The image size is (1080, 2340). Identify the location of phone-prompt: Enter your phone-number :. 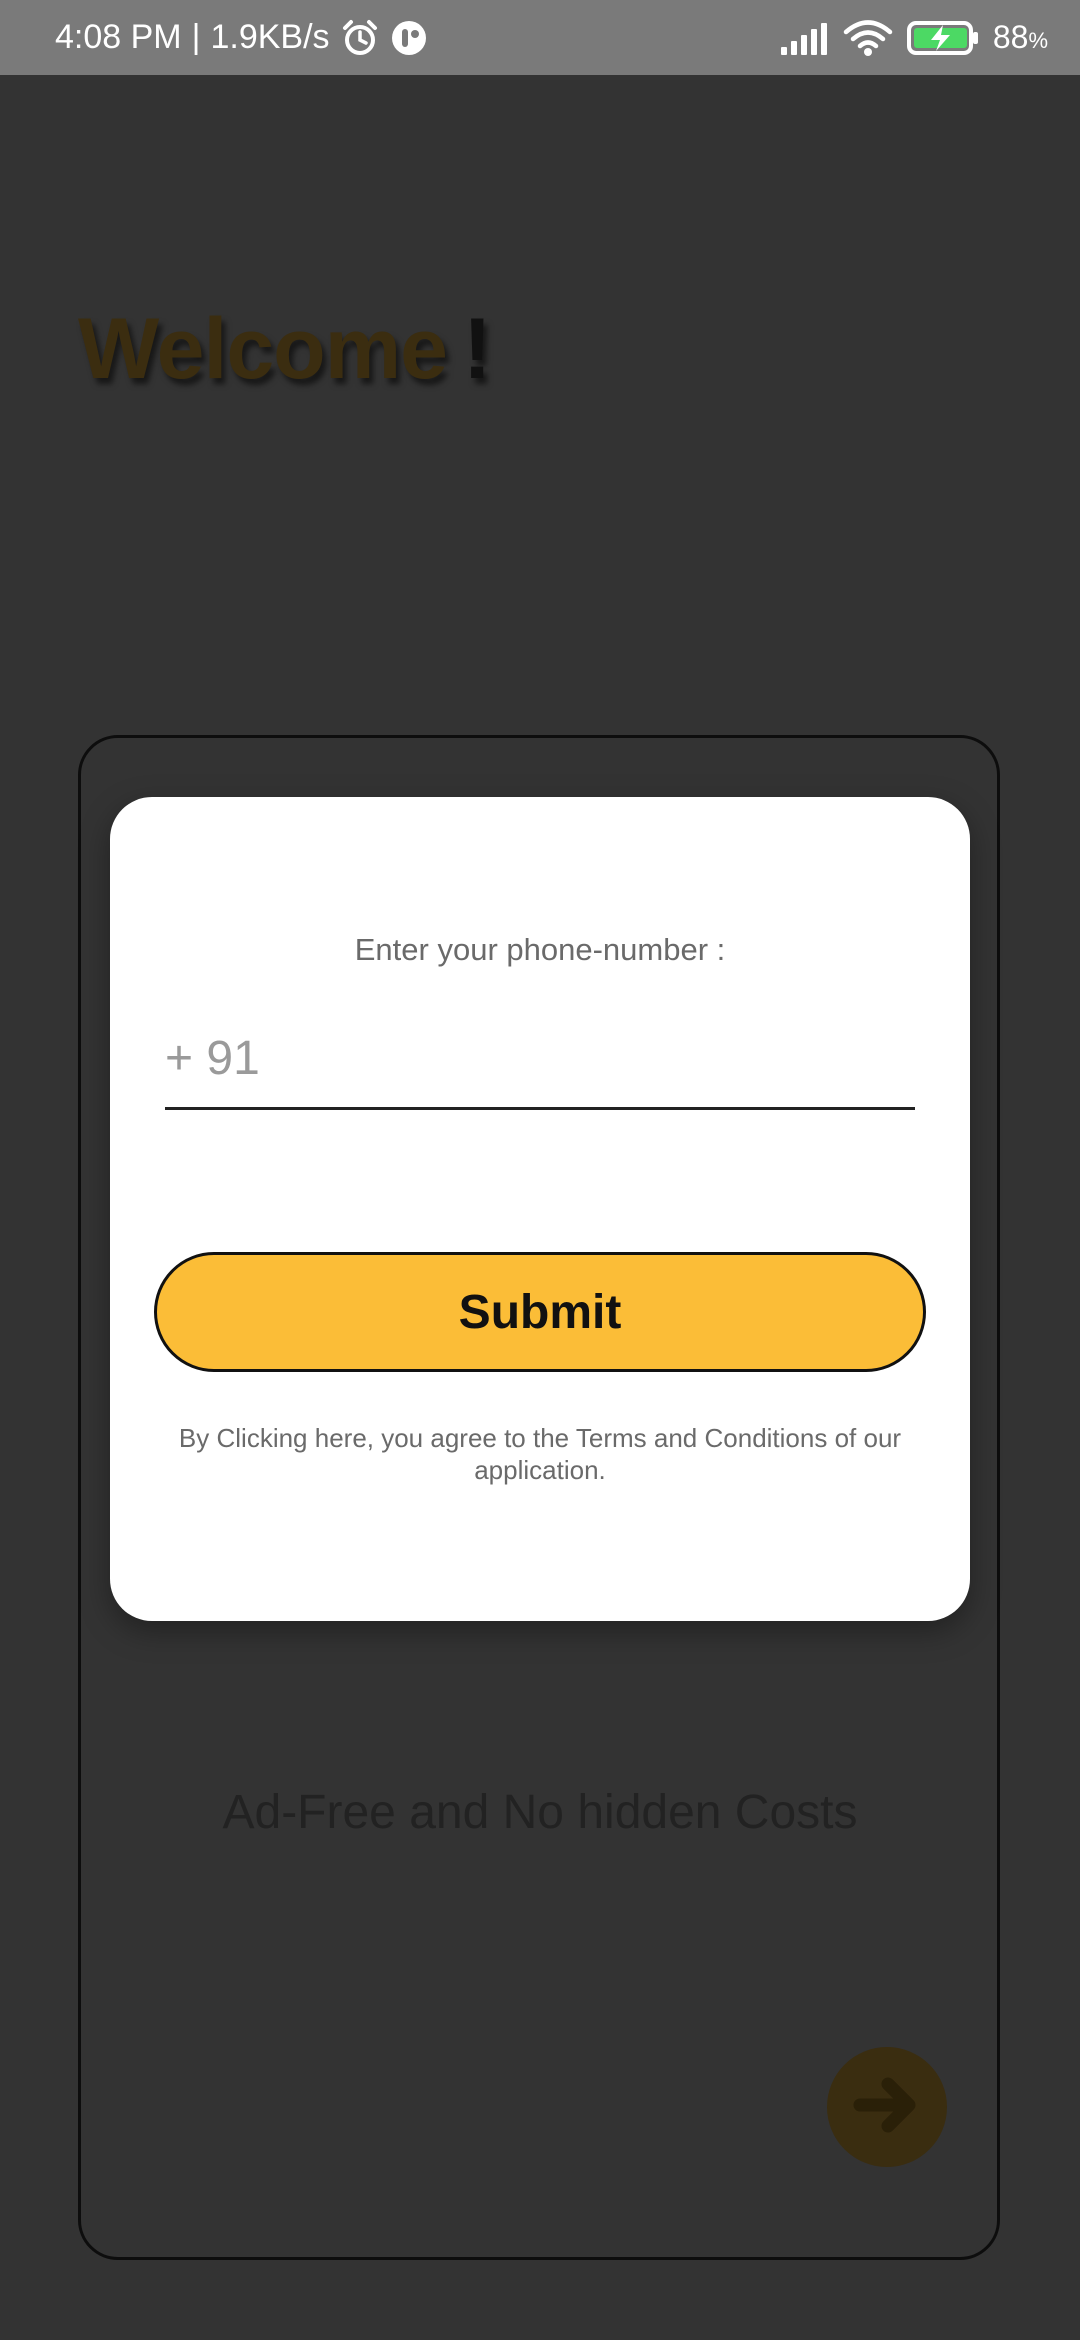
(540, 949).